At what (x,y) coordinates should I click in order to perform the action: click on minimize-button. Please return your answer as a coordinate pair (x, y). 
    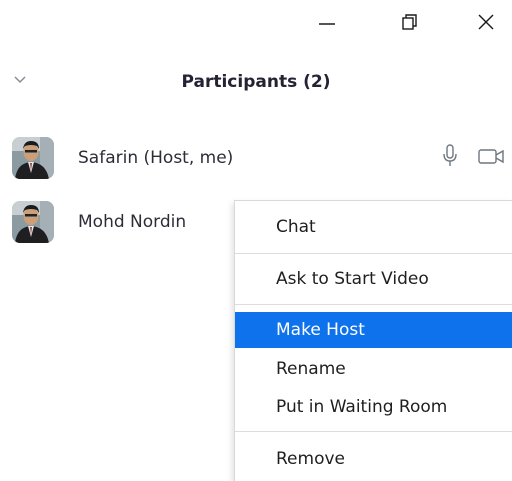
    Looking at the image, I should click on (327, 22).